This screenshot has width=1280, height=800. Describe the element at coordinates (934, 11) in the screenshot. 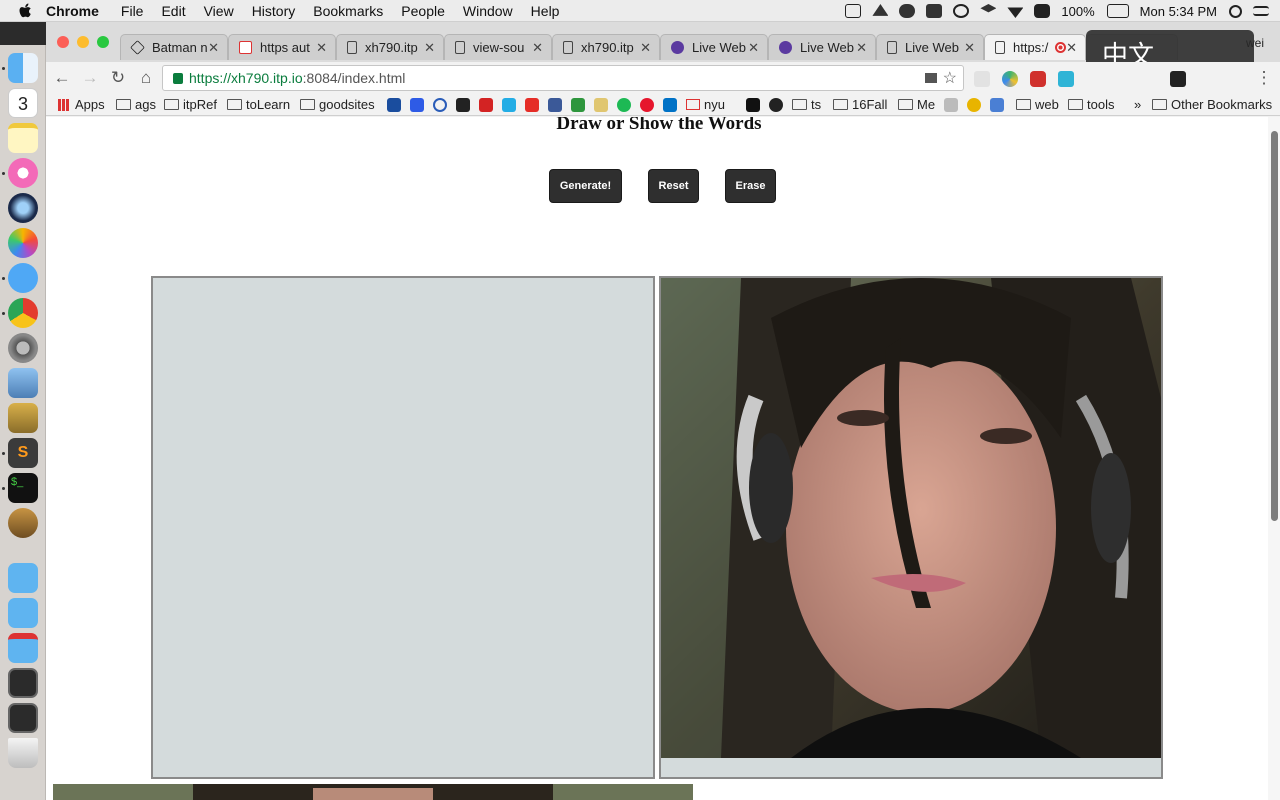

I see `chat-icon` at that location.